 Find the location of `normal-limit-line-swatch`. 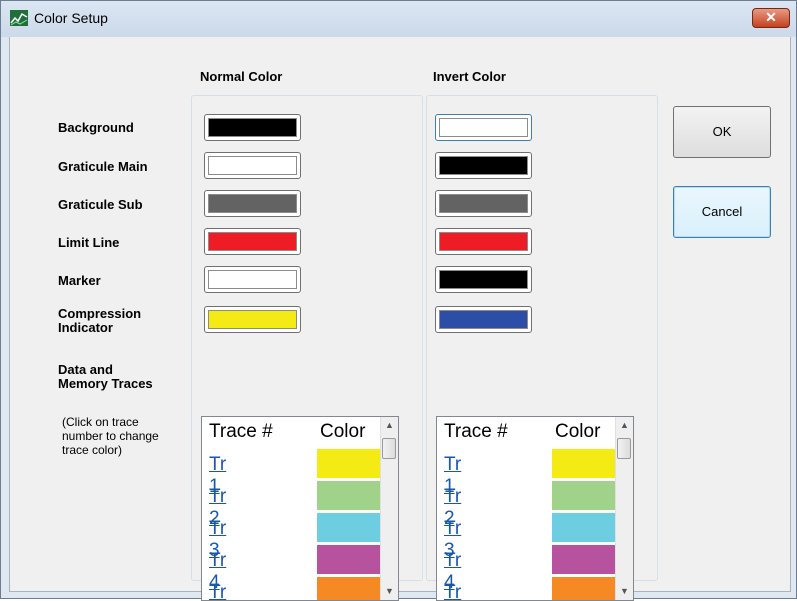

normal-limit-line-swatch is located at coordinates (252, 241).